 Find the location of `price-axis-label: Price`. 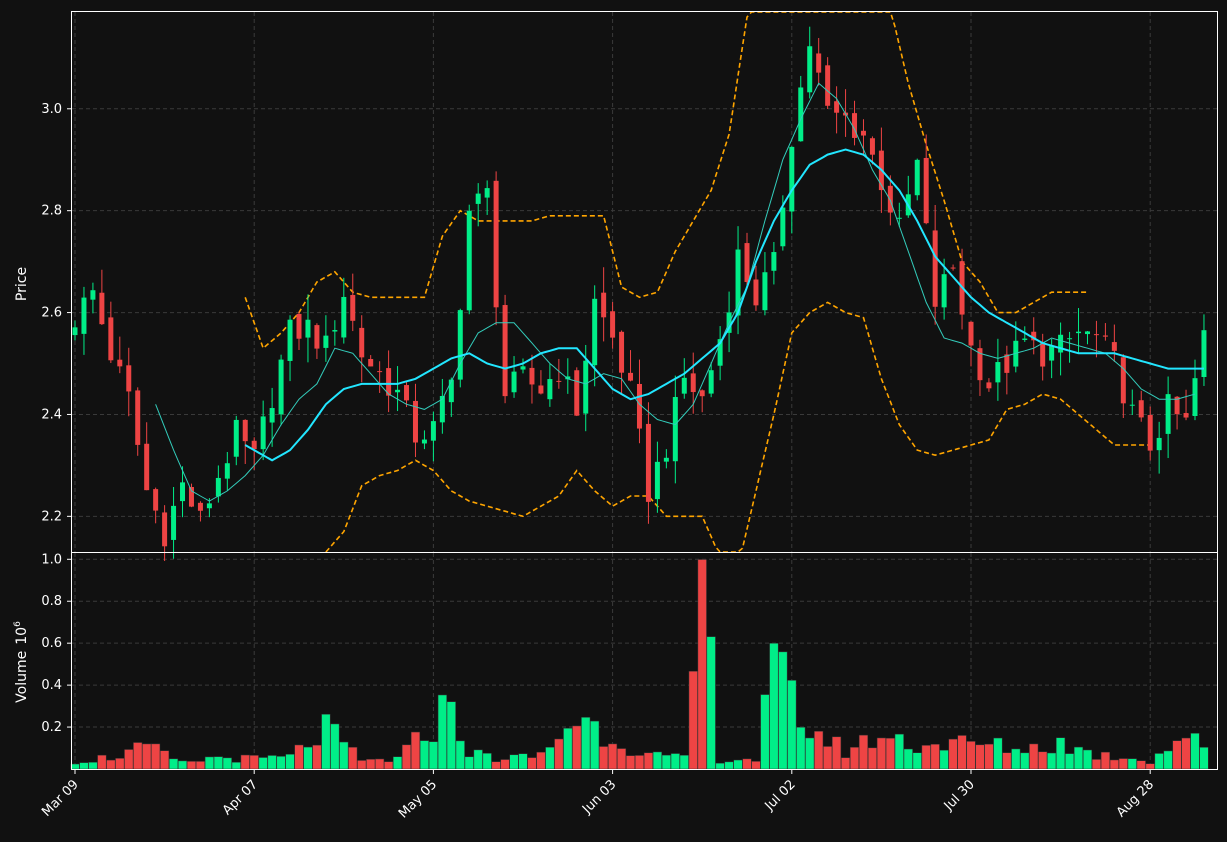

price-axis-label: Price is located at coordinates (22, 284).